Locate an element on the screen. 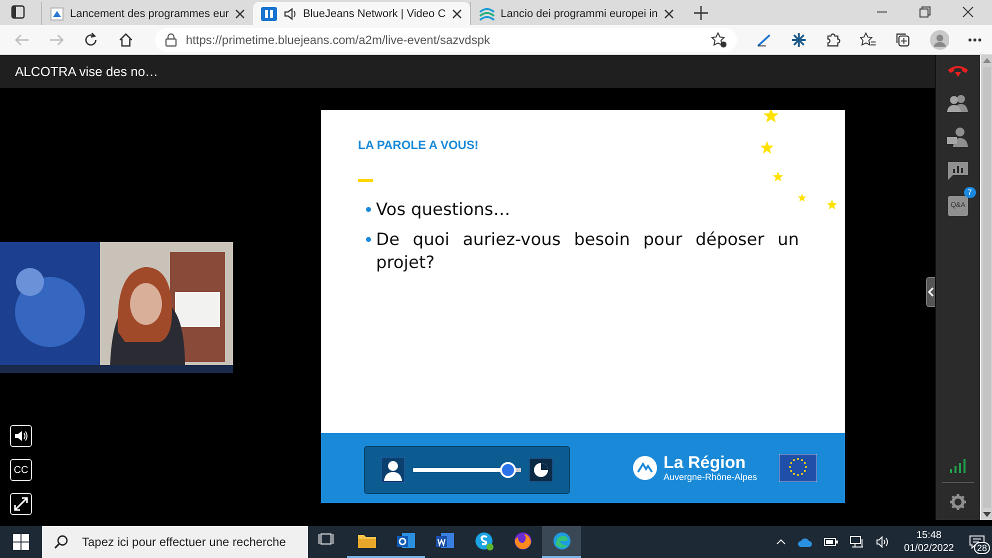  scrollbar-thumb is located at coordinates (986, 287).